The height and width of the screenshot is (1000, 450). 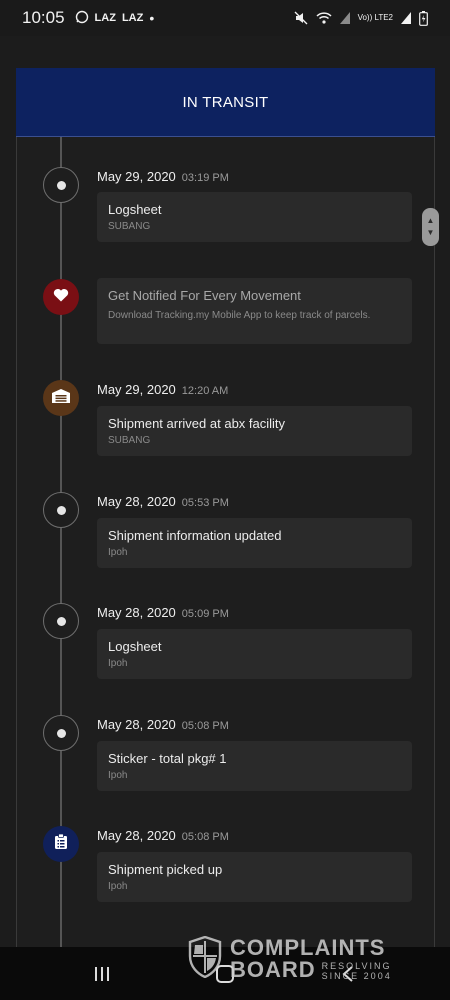 What do you see at coordinates (356, 971) in the screenshot?
I see `watermark-line3: RESOLVING SINCE 2004` at bounding box center [356, 971].